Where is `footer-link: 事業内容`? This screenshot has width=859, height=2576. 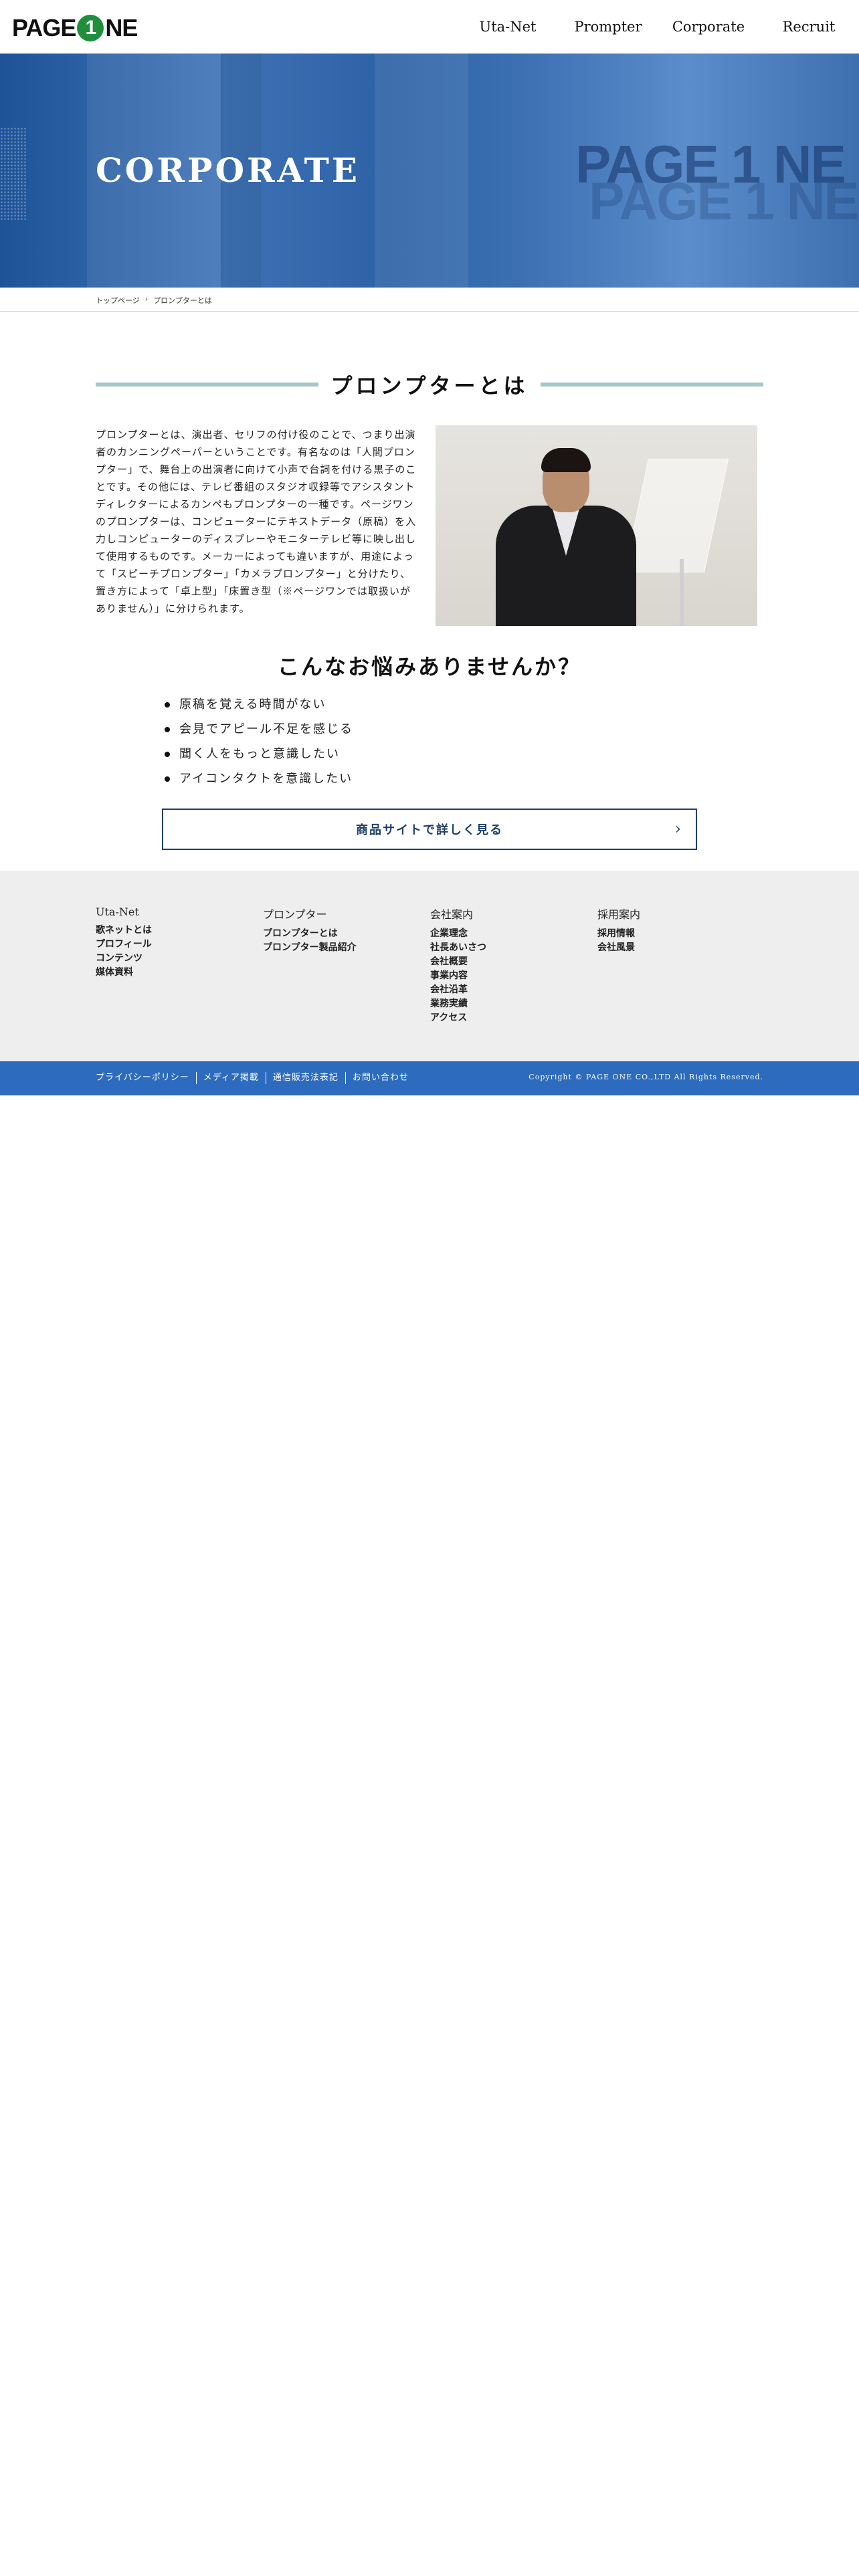 footer-link: 事業内容 is located at coordinates (507, 976).